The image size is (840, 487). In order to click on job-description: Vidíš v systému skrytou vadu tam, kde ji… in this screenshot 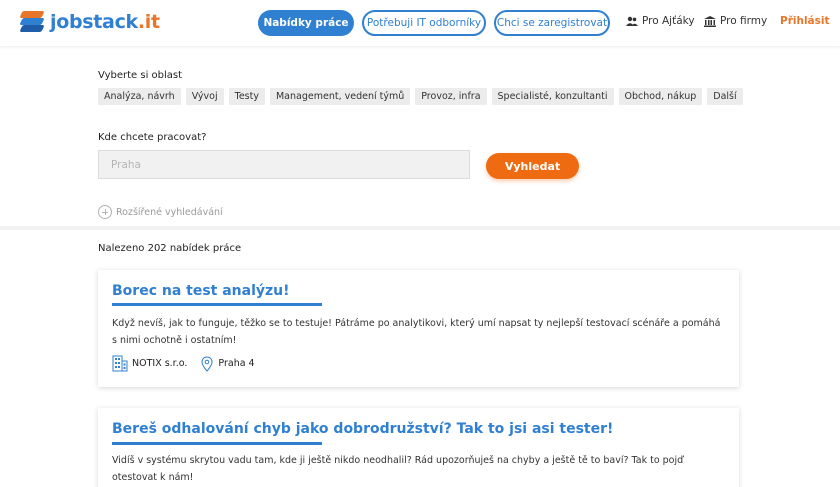, I will do `click(398, 469)`.